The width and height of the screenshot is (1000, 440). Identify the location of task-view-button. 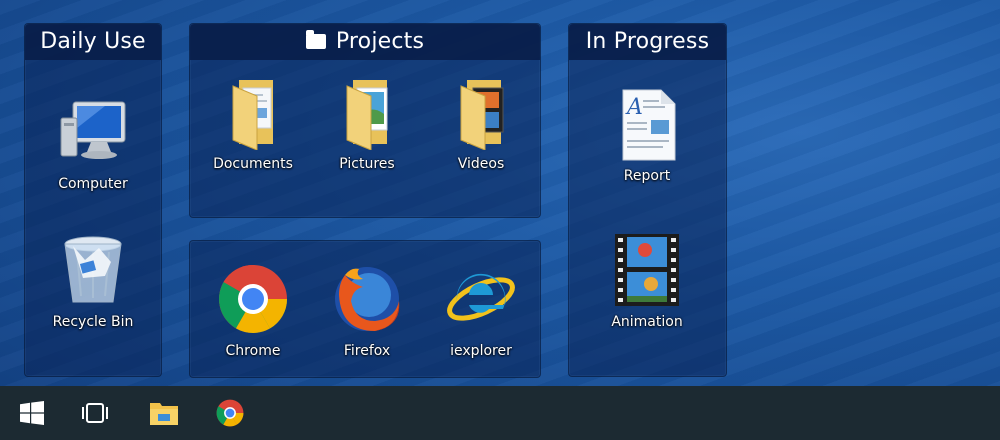
(95, 413).